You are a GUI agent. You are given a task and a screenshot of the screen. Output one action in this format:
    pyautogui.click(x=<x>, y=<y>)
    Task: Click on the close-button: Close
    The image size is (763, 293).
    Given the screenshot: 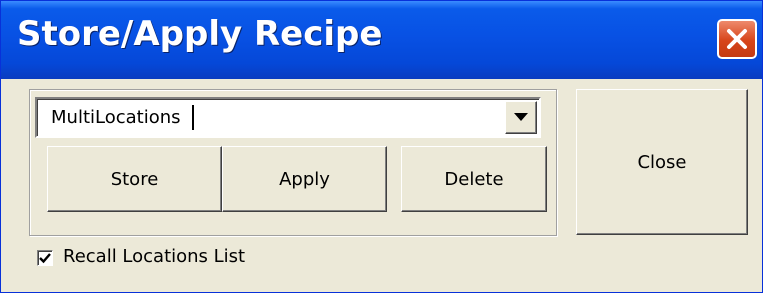 What is the action you would take?
    pyautogui.click(x=662, y=162)
    